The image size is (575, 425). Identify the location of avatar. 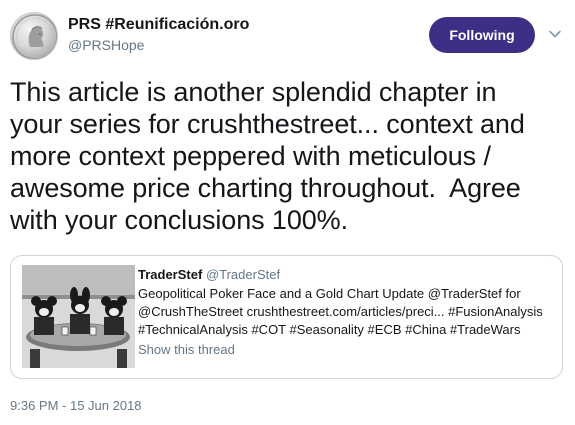
(34, 36).